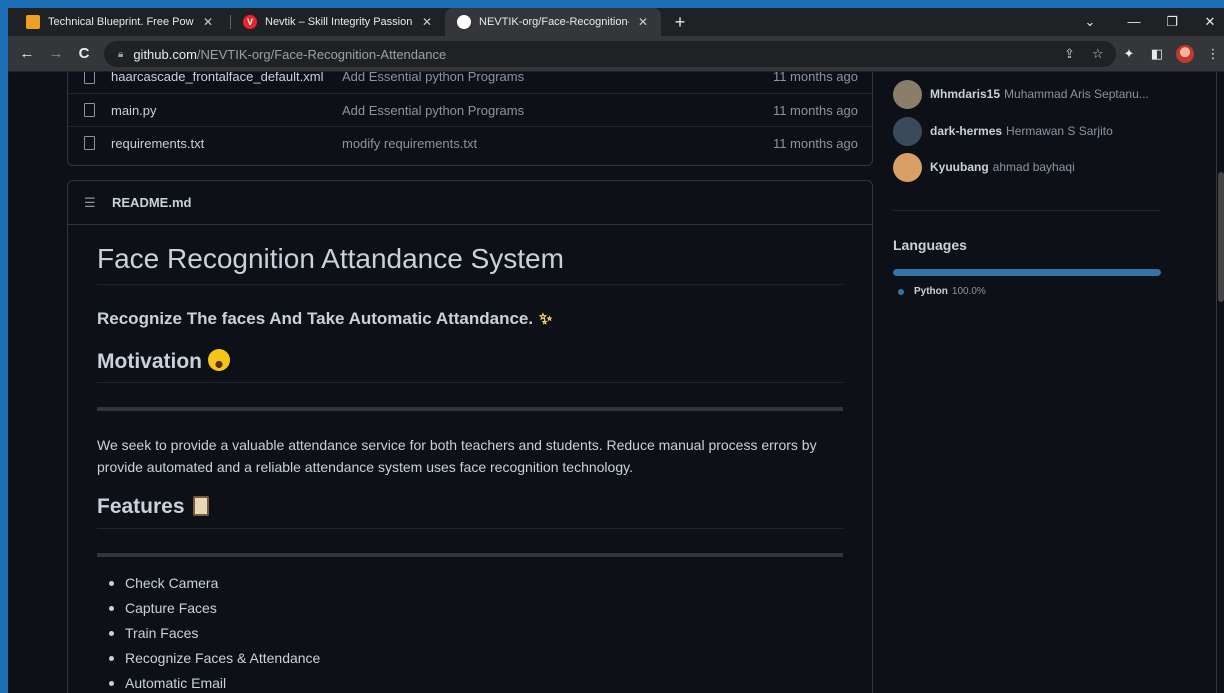  What do you see at coordinates (214, 662) in the screenshot?
I see `list-item: Recognize Faces & Attendance` at bounding box center [214, 662].